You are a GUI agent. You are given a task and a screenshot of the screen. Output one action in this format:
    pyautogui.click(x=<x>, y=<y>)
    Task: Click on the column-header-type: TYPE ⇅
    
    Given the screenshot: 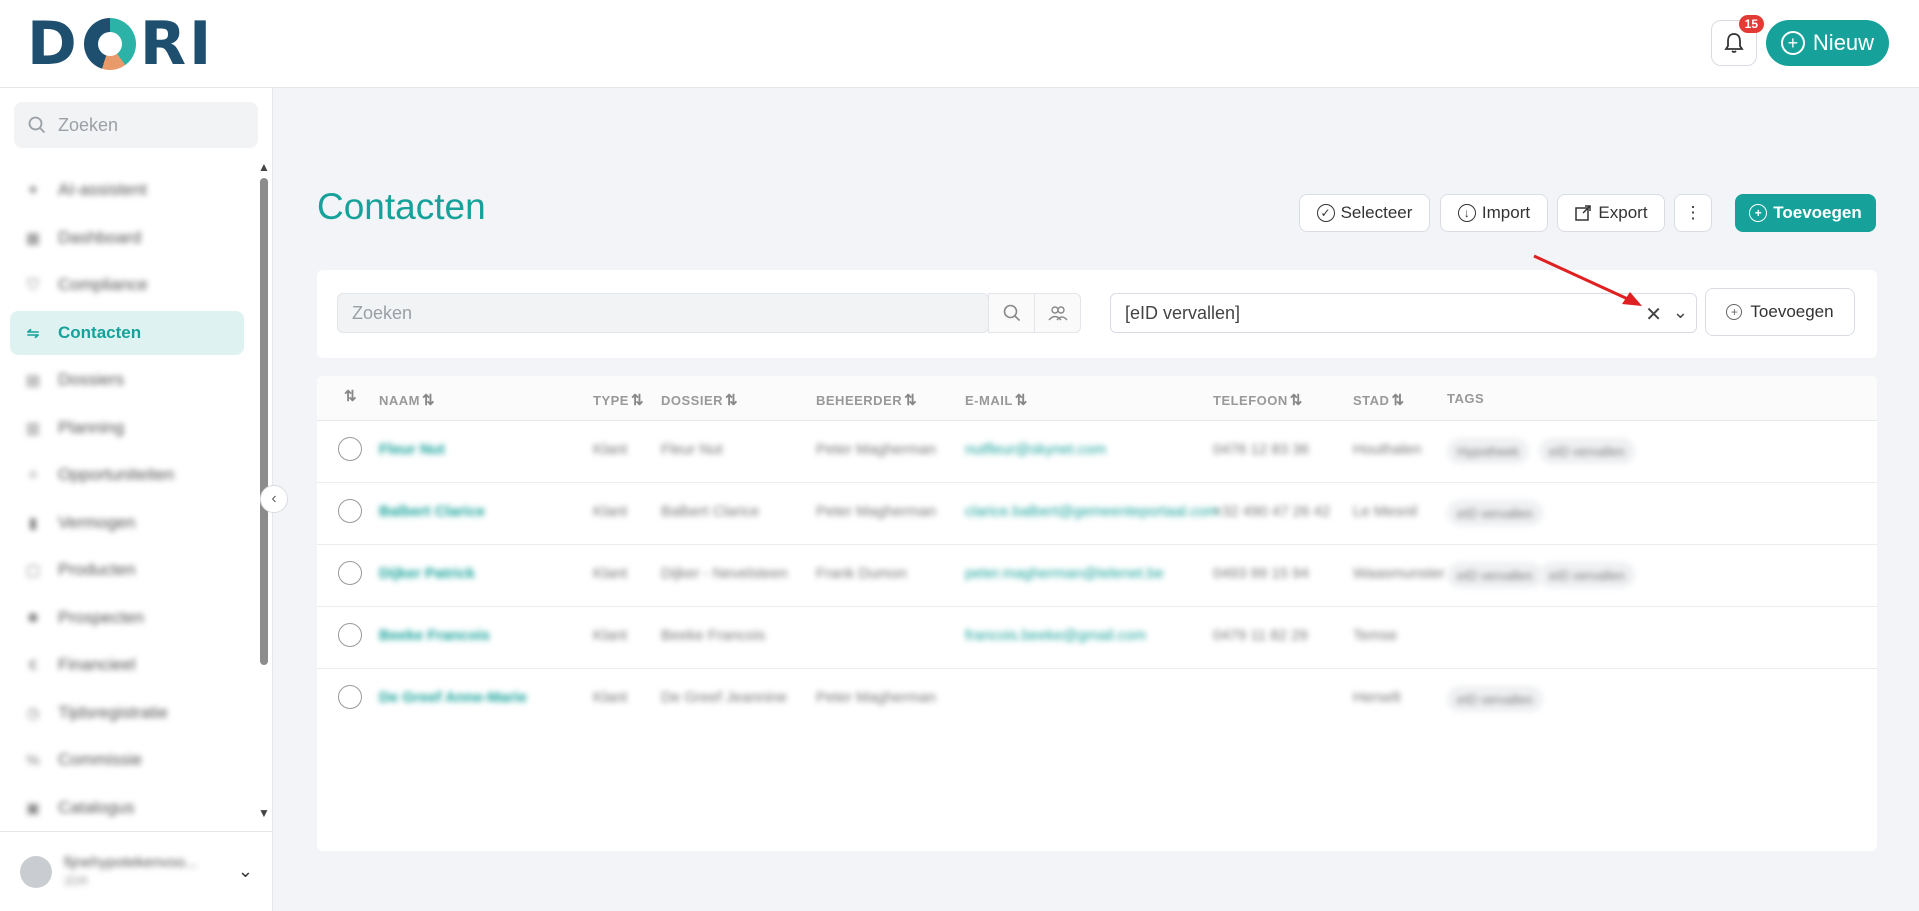 What is the action you would take?
    pyautogui.click(x=618, y=400)
    